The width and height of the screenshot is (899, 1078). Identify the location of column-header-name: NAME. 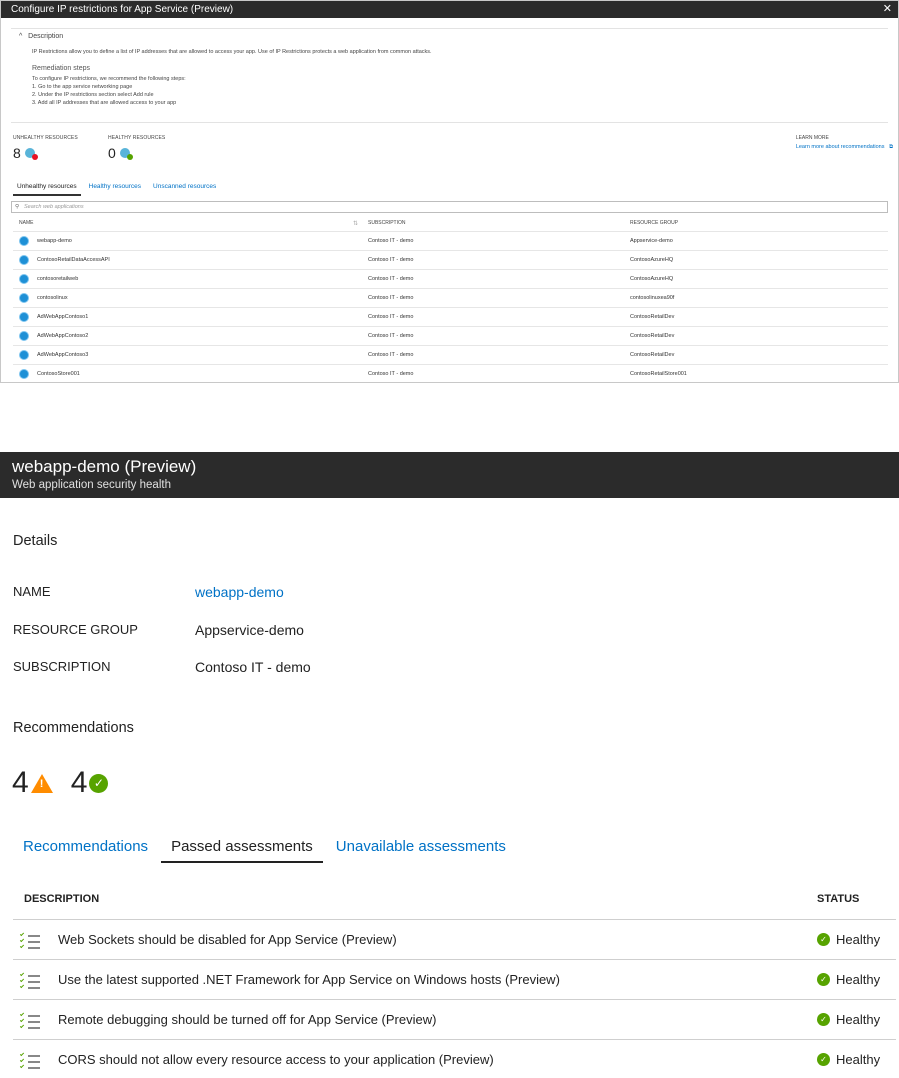
(26, 223).